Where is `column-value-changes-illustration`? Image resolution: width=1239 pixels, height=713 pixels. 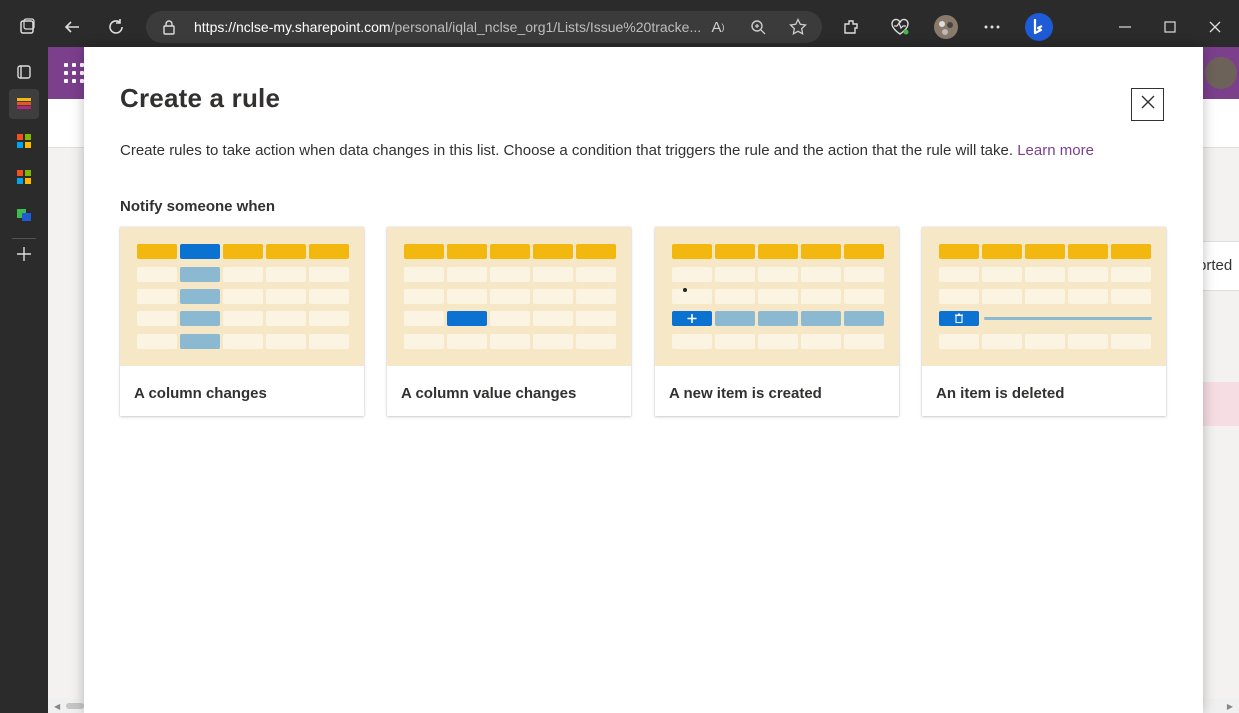
column-value-changes-illustration is located at coordinates (509, 296).